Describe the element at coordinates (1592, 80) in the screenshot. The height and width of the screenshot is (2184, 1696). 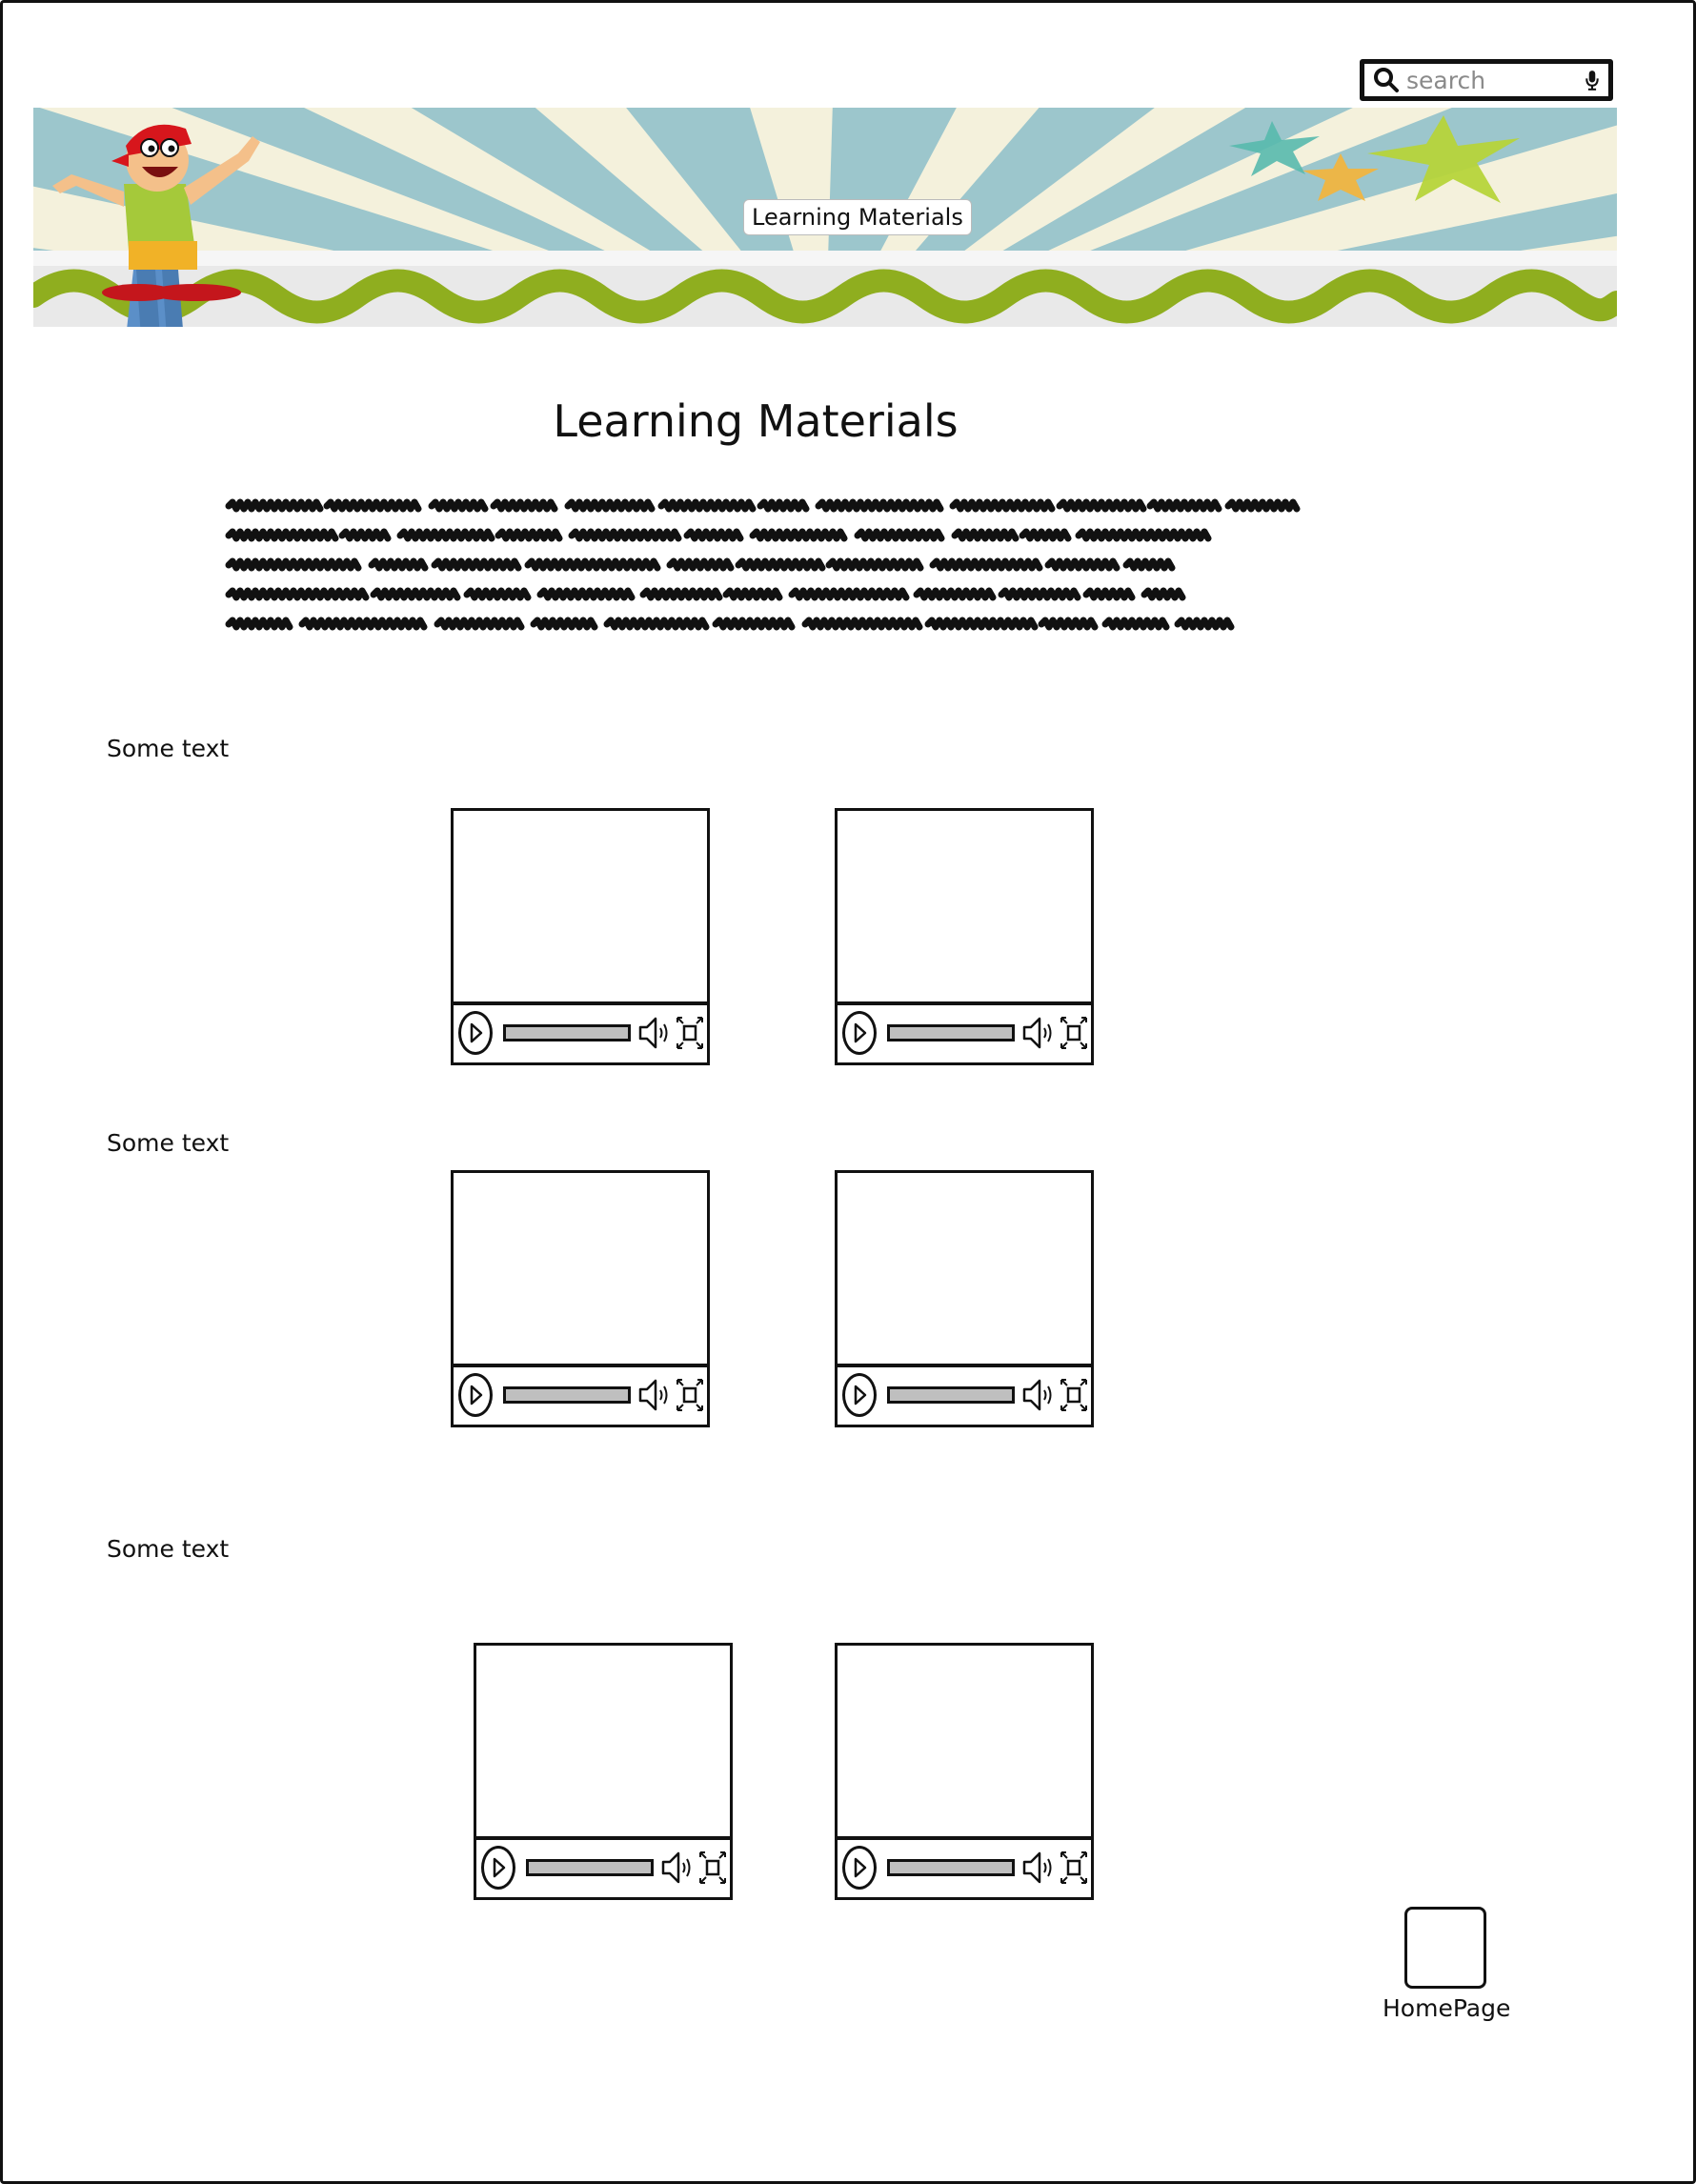
I see `microphone-icon` at that location.